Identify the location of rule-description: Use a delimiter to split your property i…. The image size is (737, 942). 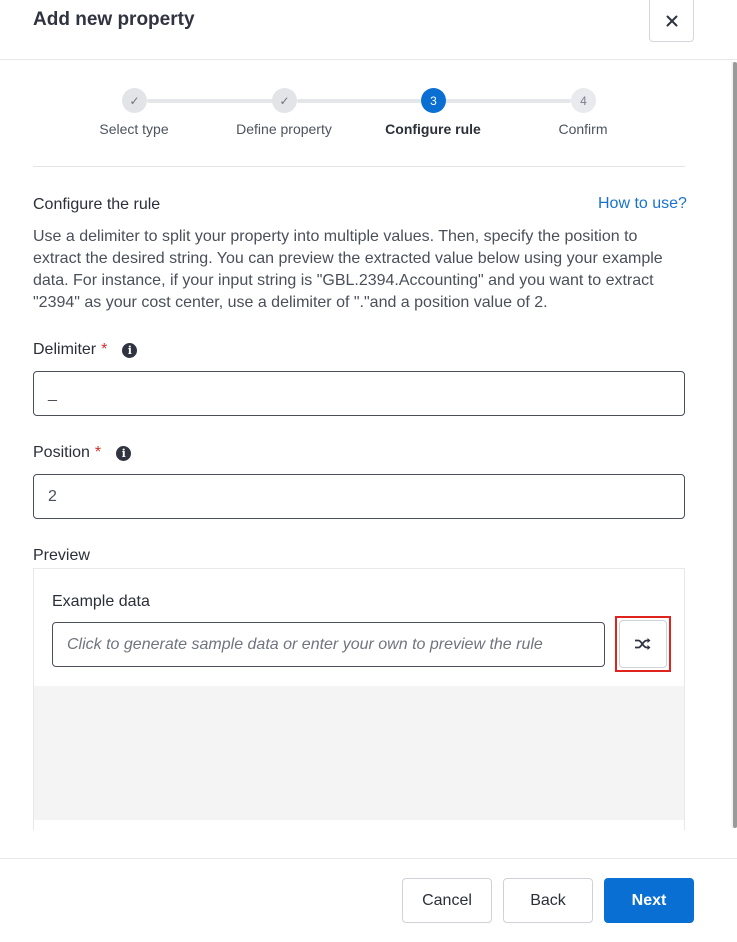
(348, 269).